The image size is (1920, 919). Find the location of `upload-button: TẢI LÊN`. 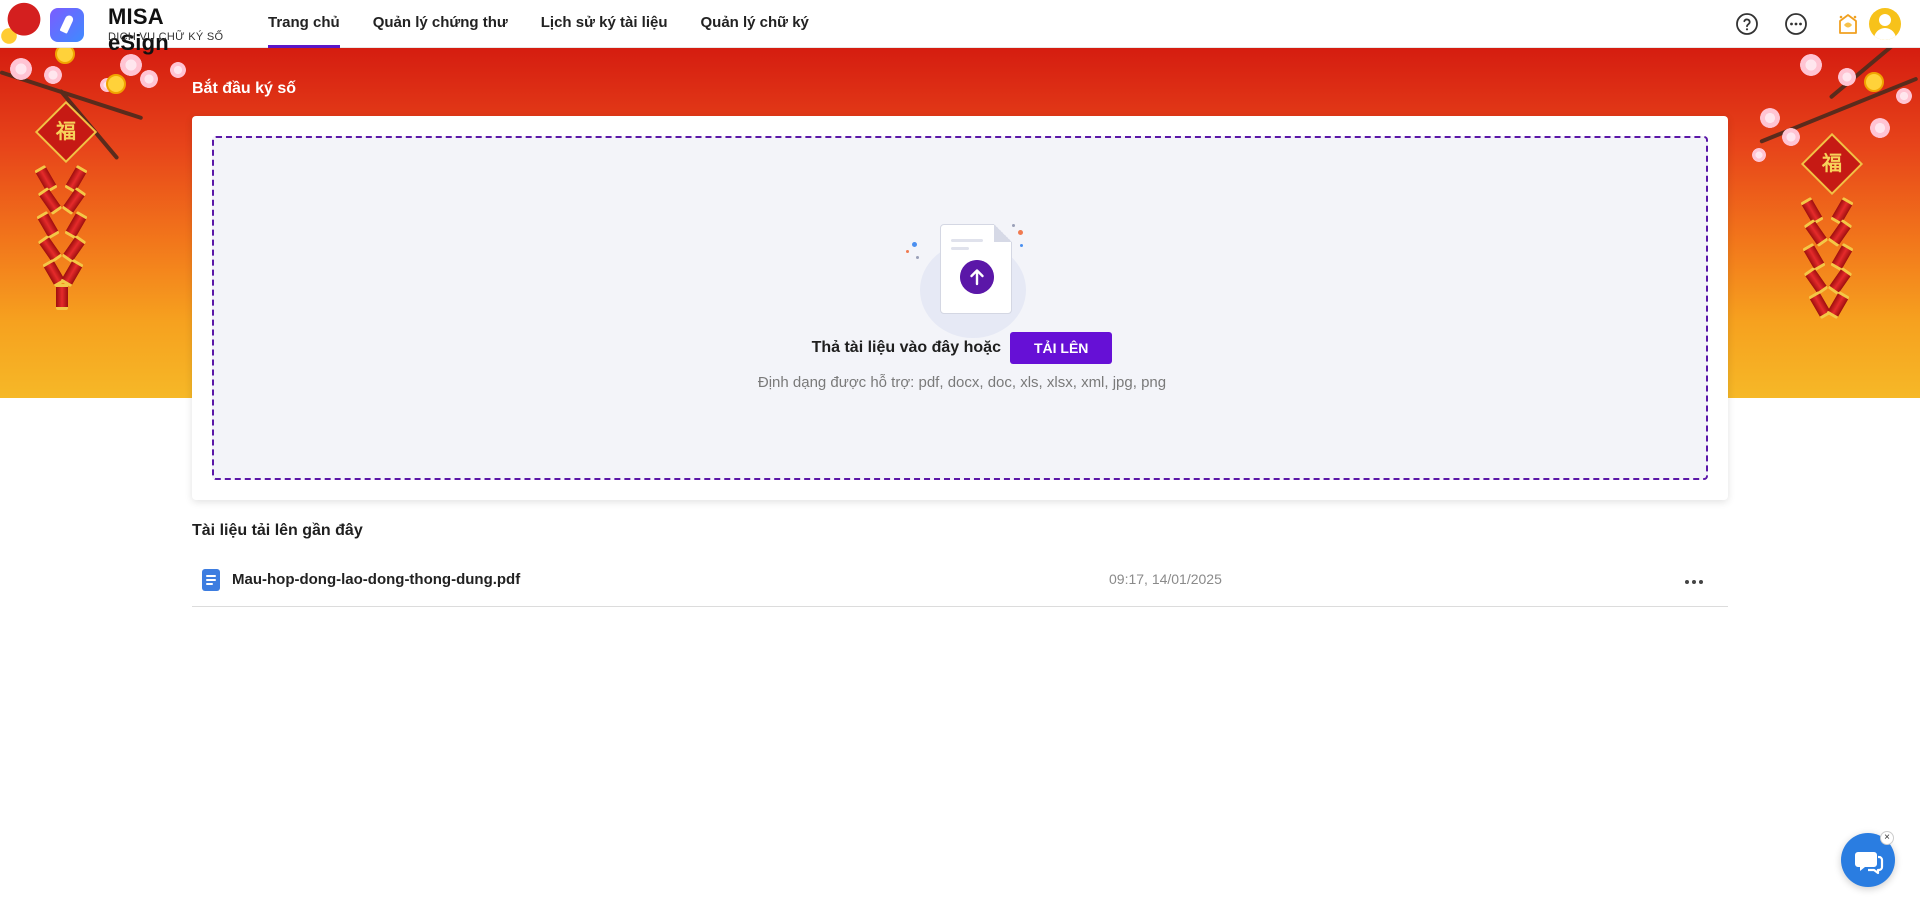

upload-button: TẢI LÊN is located at coordinates (1061, 348).